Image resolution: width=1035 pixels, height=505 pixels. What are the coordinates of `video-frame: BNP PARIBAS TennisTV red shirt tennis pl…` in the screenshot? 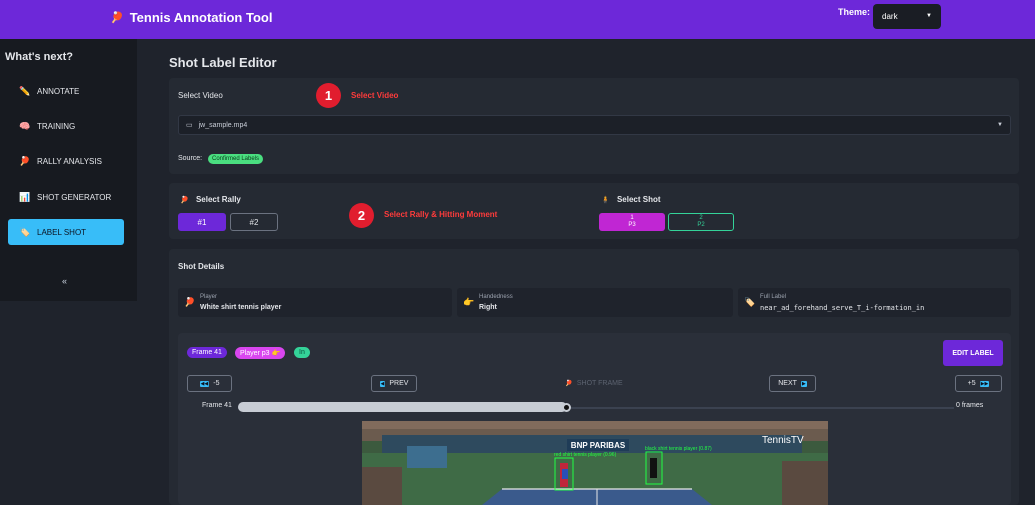 It's located at (595, 463).